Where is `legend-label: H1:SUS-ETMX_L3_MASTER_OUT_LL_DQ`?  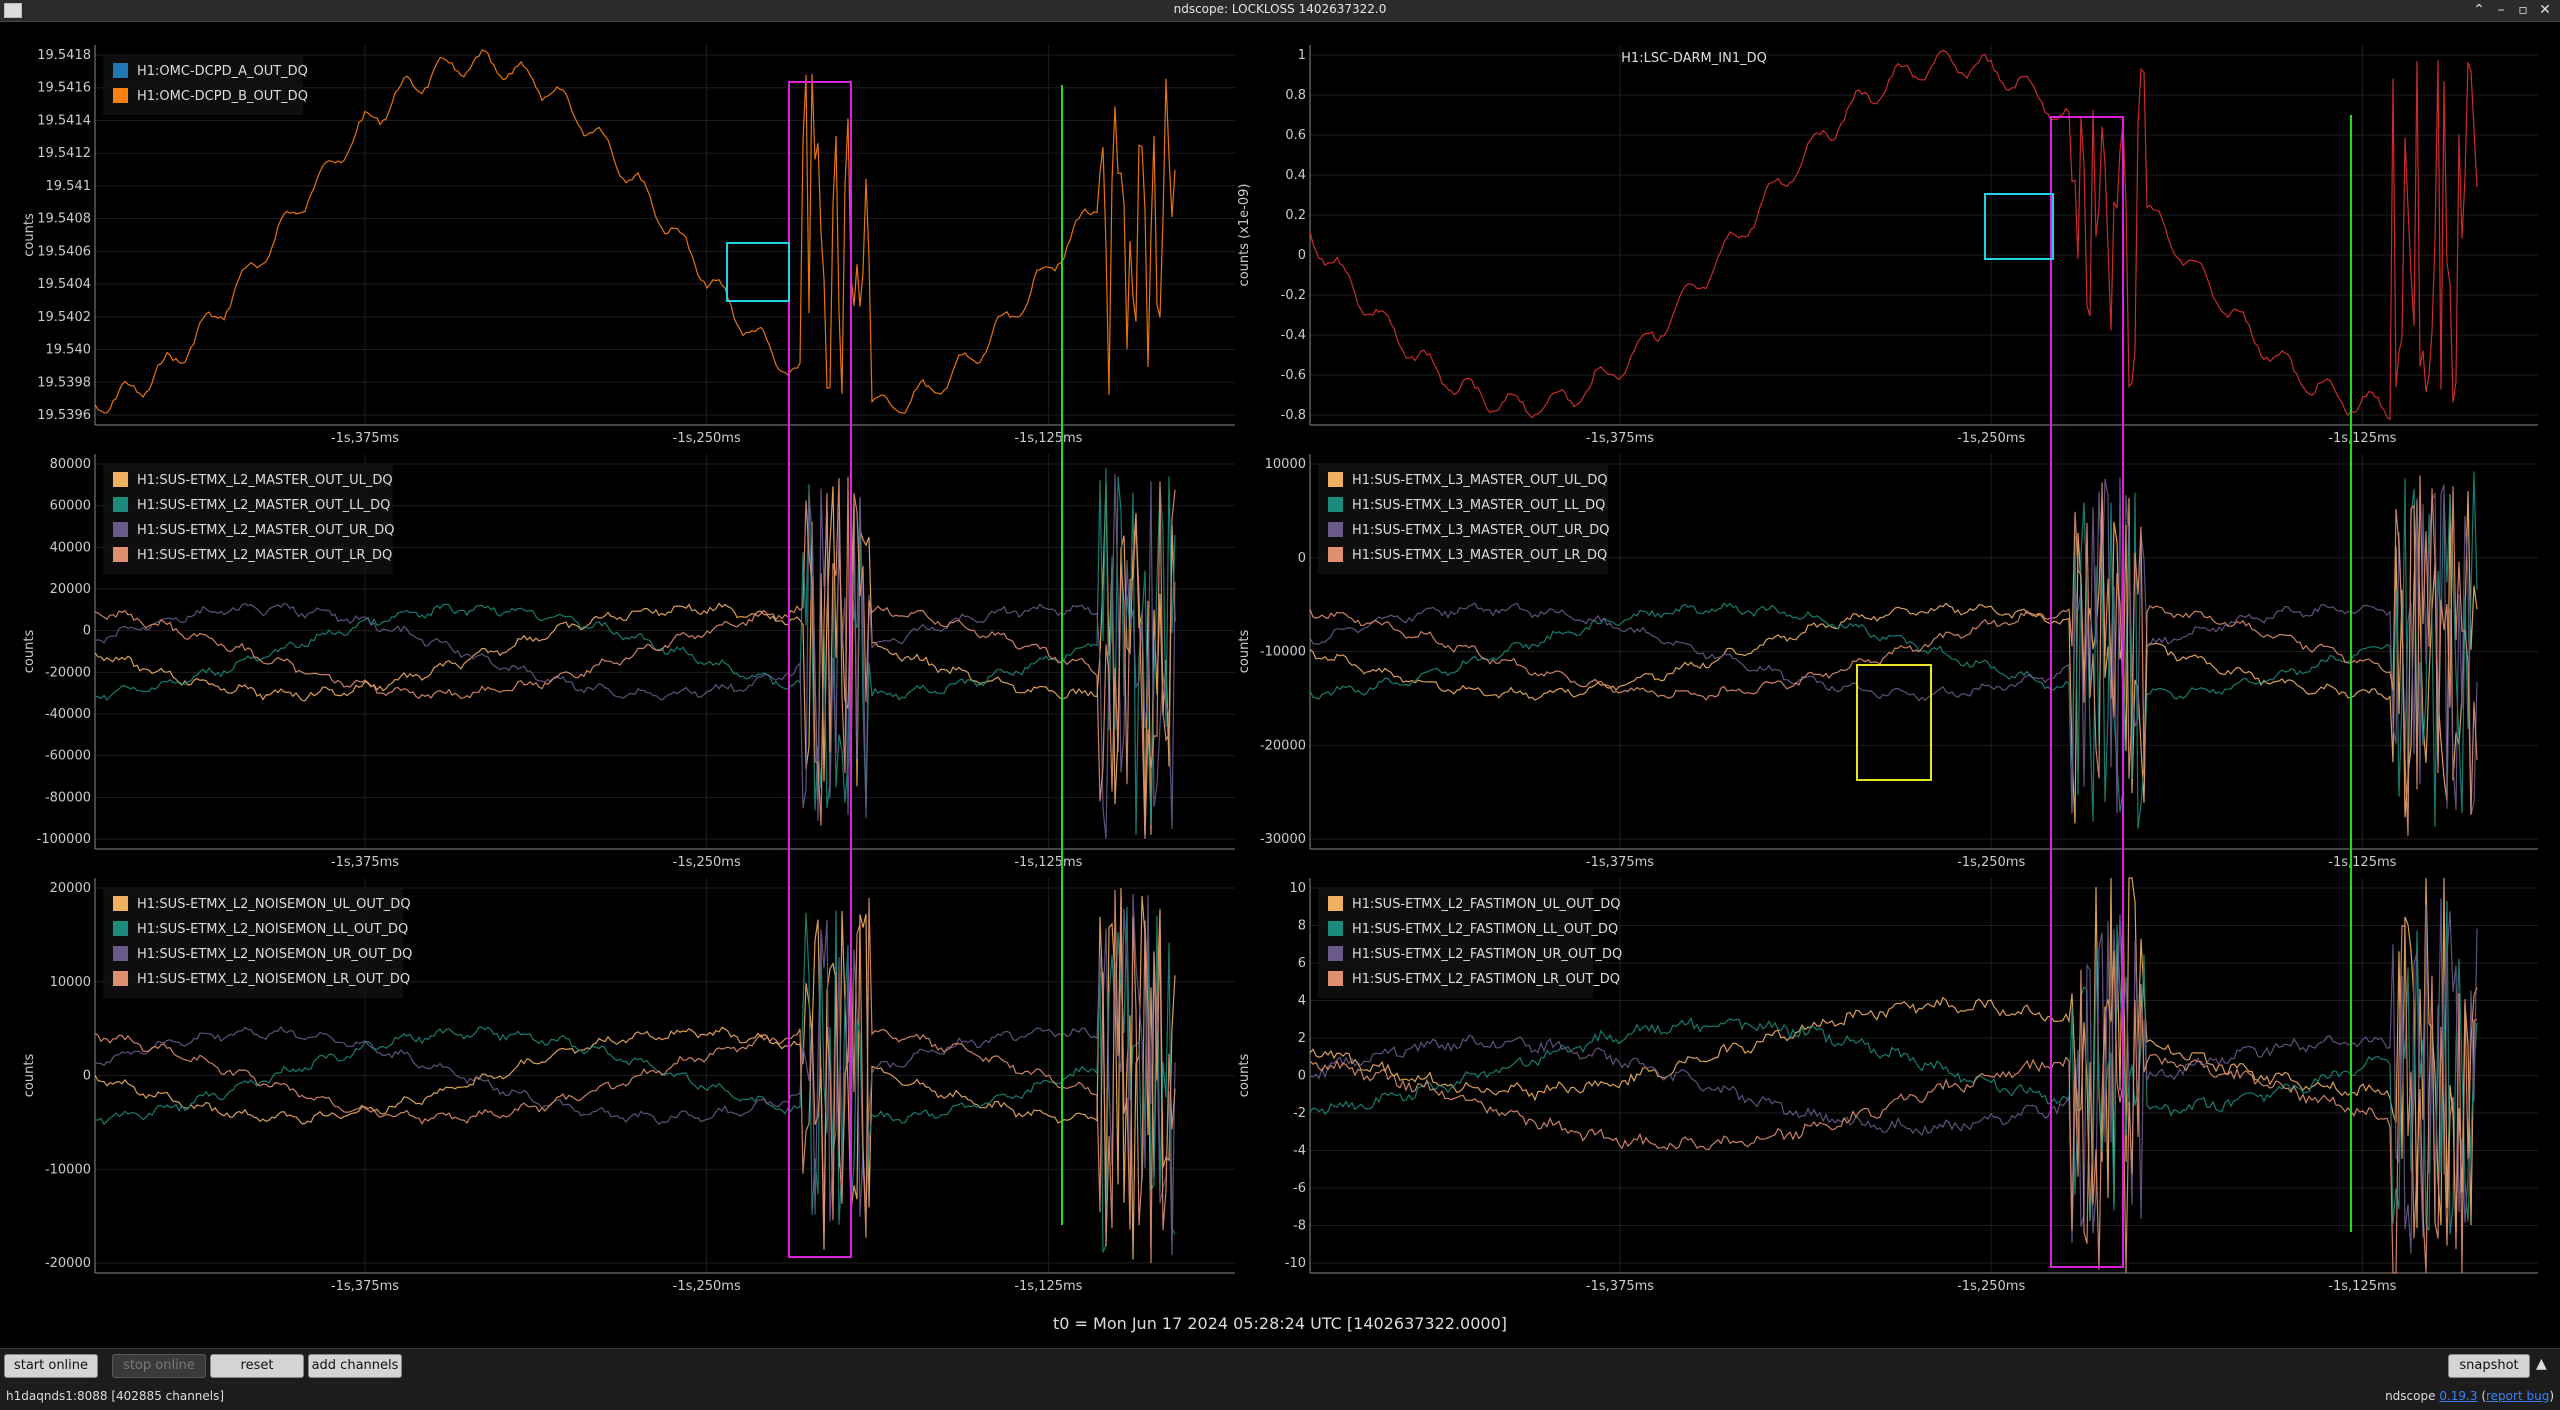
legend-label: H1:SUS-ETMX_L3_MASTER_OUT_LL_DQ is located at coordinates (1478, 505).